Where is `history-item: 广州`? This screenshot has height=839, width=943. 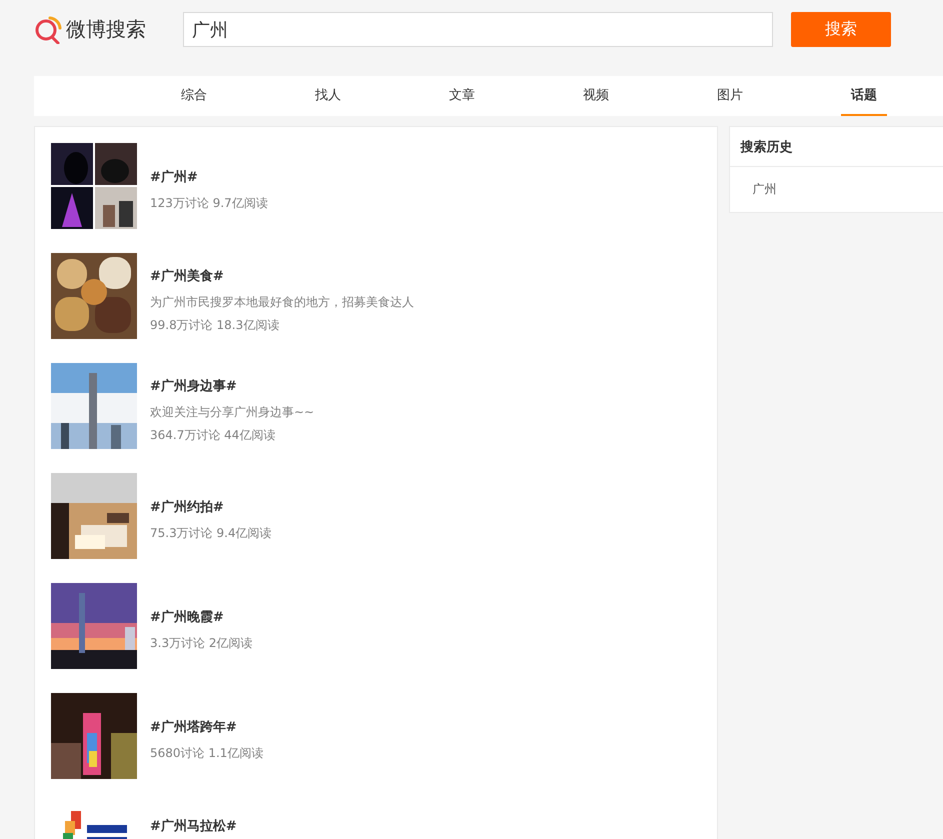
history-item: 广州 is located at coordinates (764, 189).